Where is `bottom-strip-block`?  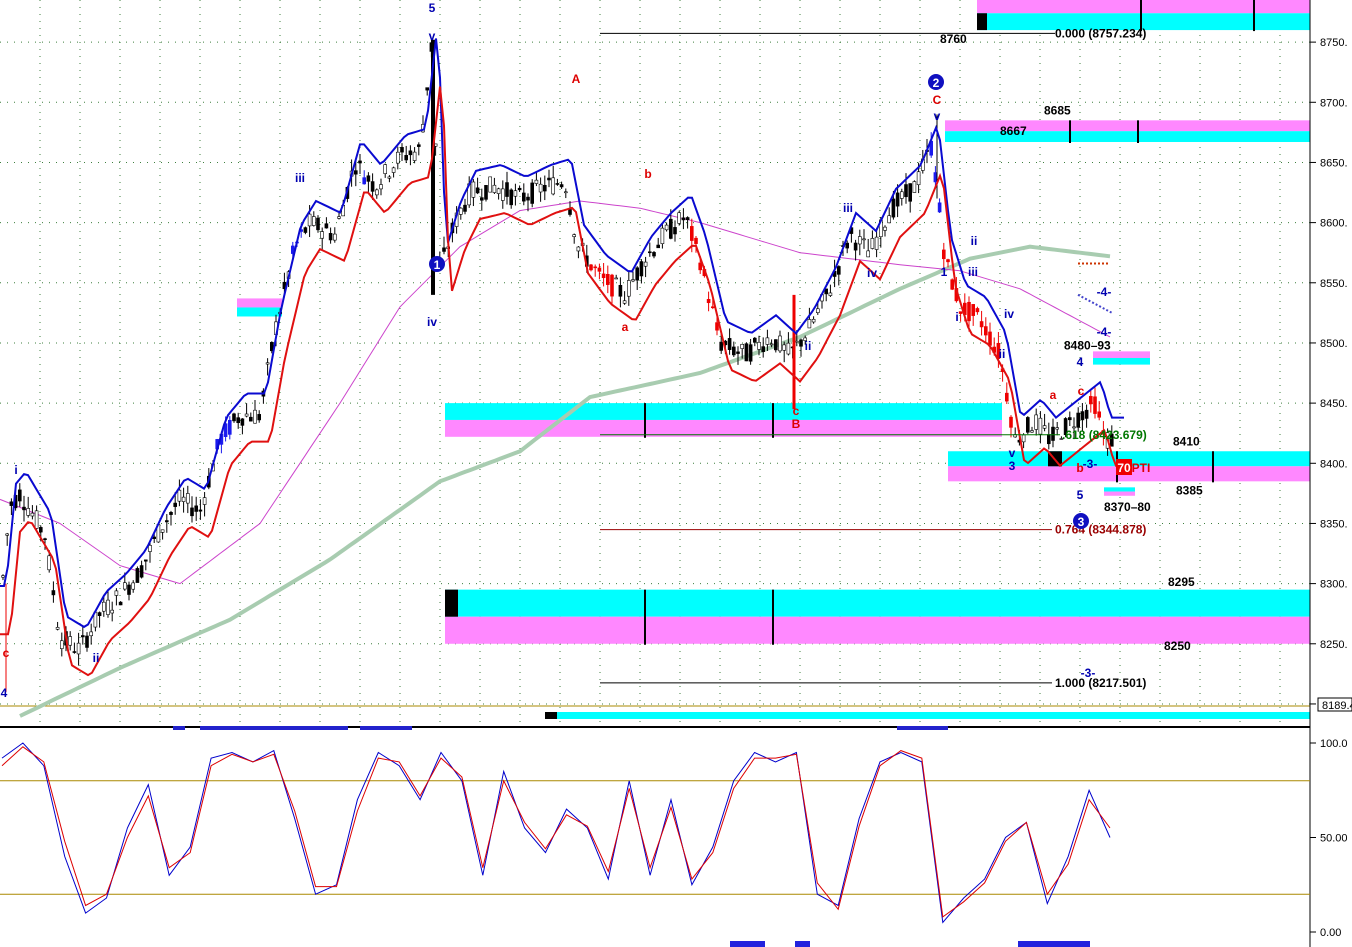 bottom-strip-block is located at coordinates (551, 715).